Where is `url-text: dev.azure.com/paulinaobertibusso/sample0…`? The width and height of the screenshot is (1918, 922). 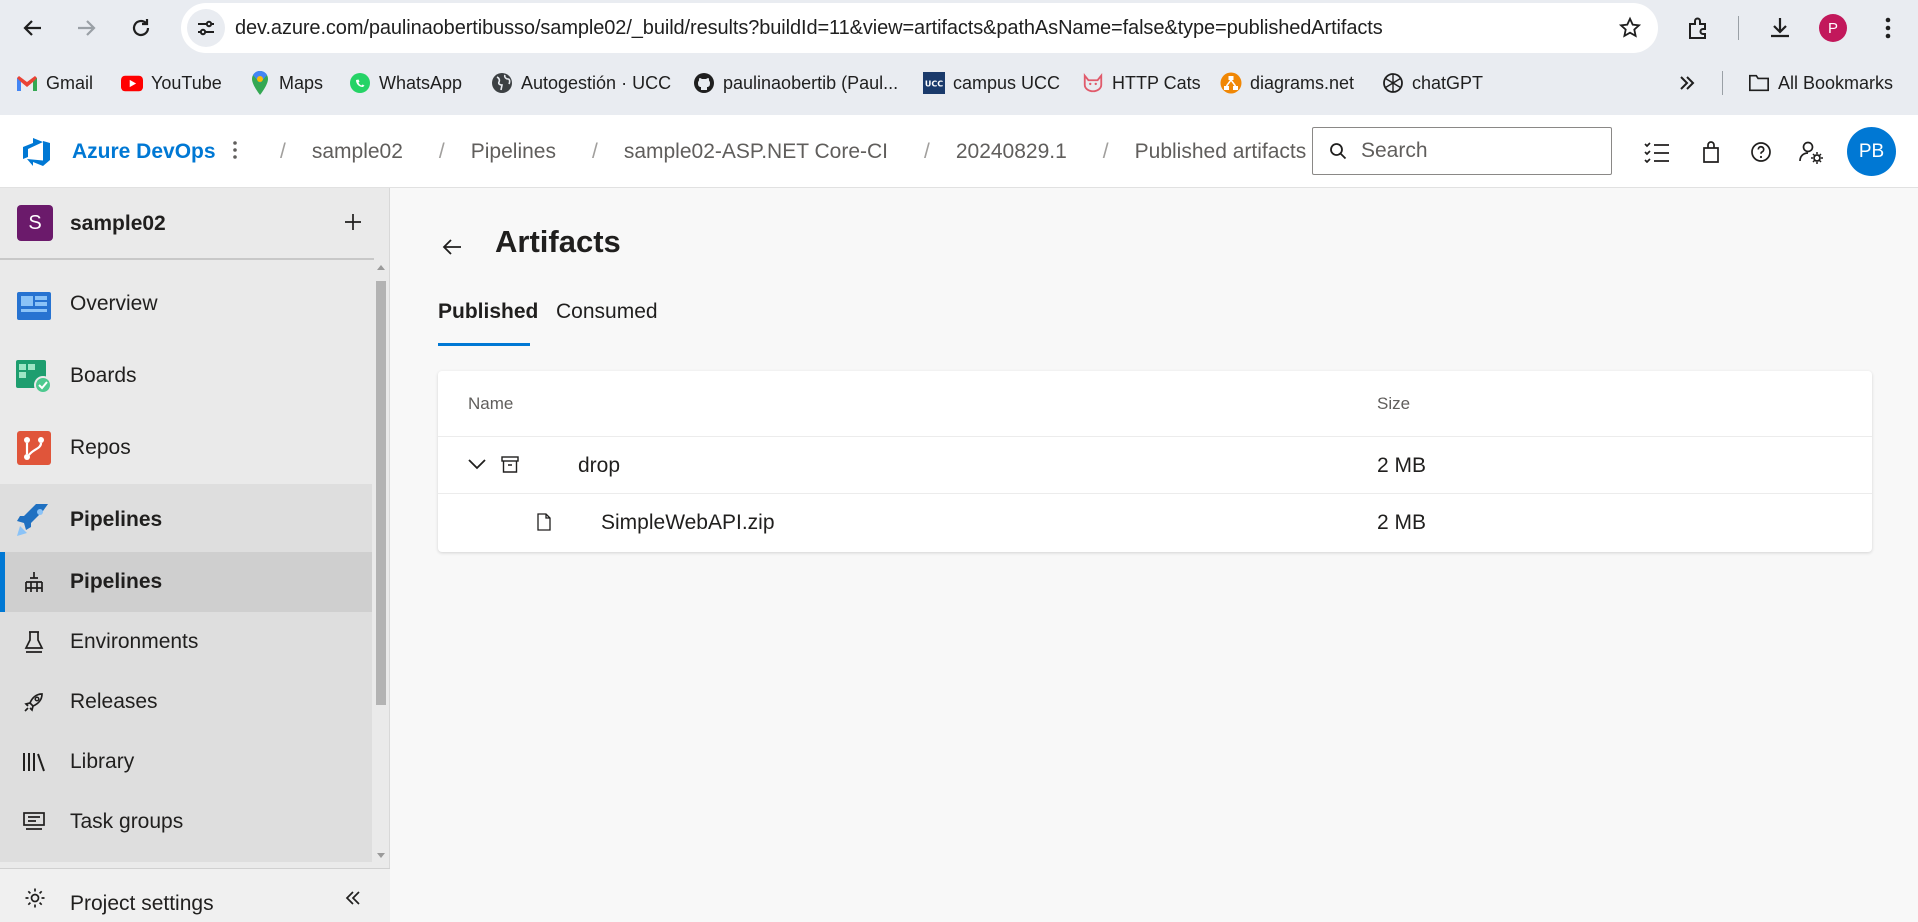
url-text: dev.azure.com/paulinaobertibusso/sample0… is located at coordinates (809, 28).